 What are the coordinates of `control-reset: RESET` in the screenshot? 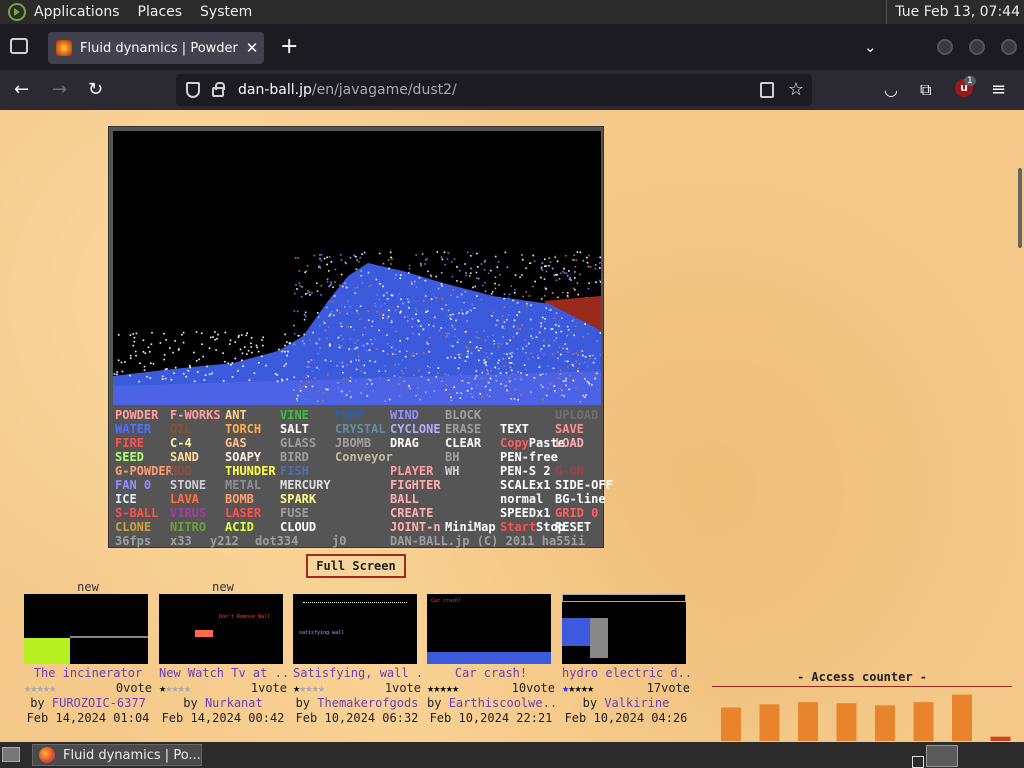 It's located at (573, 527).